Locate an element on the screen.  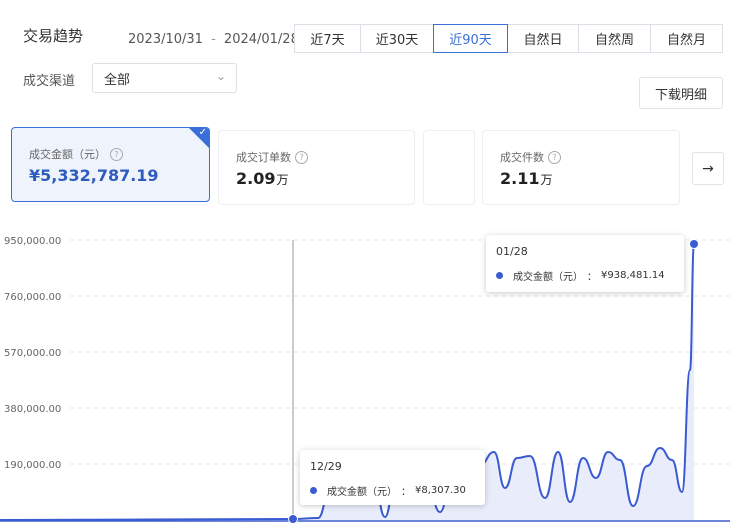
date-range: 2023/10/31 - 2024/01/28 is located at coordinates (213, 39).